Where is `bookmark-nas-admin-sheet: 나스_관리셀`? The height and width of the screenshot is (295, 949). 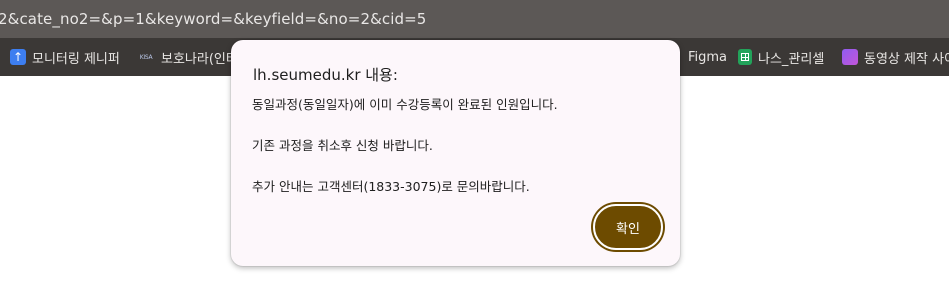 bookmark-nas-admin-sheet: 나스_관리셀 is located at coordinates (781, 57).